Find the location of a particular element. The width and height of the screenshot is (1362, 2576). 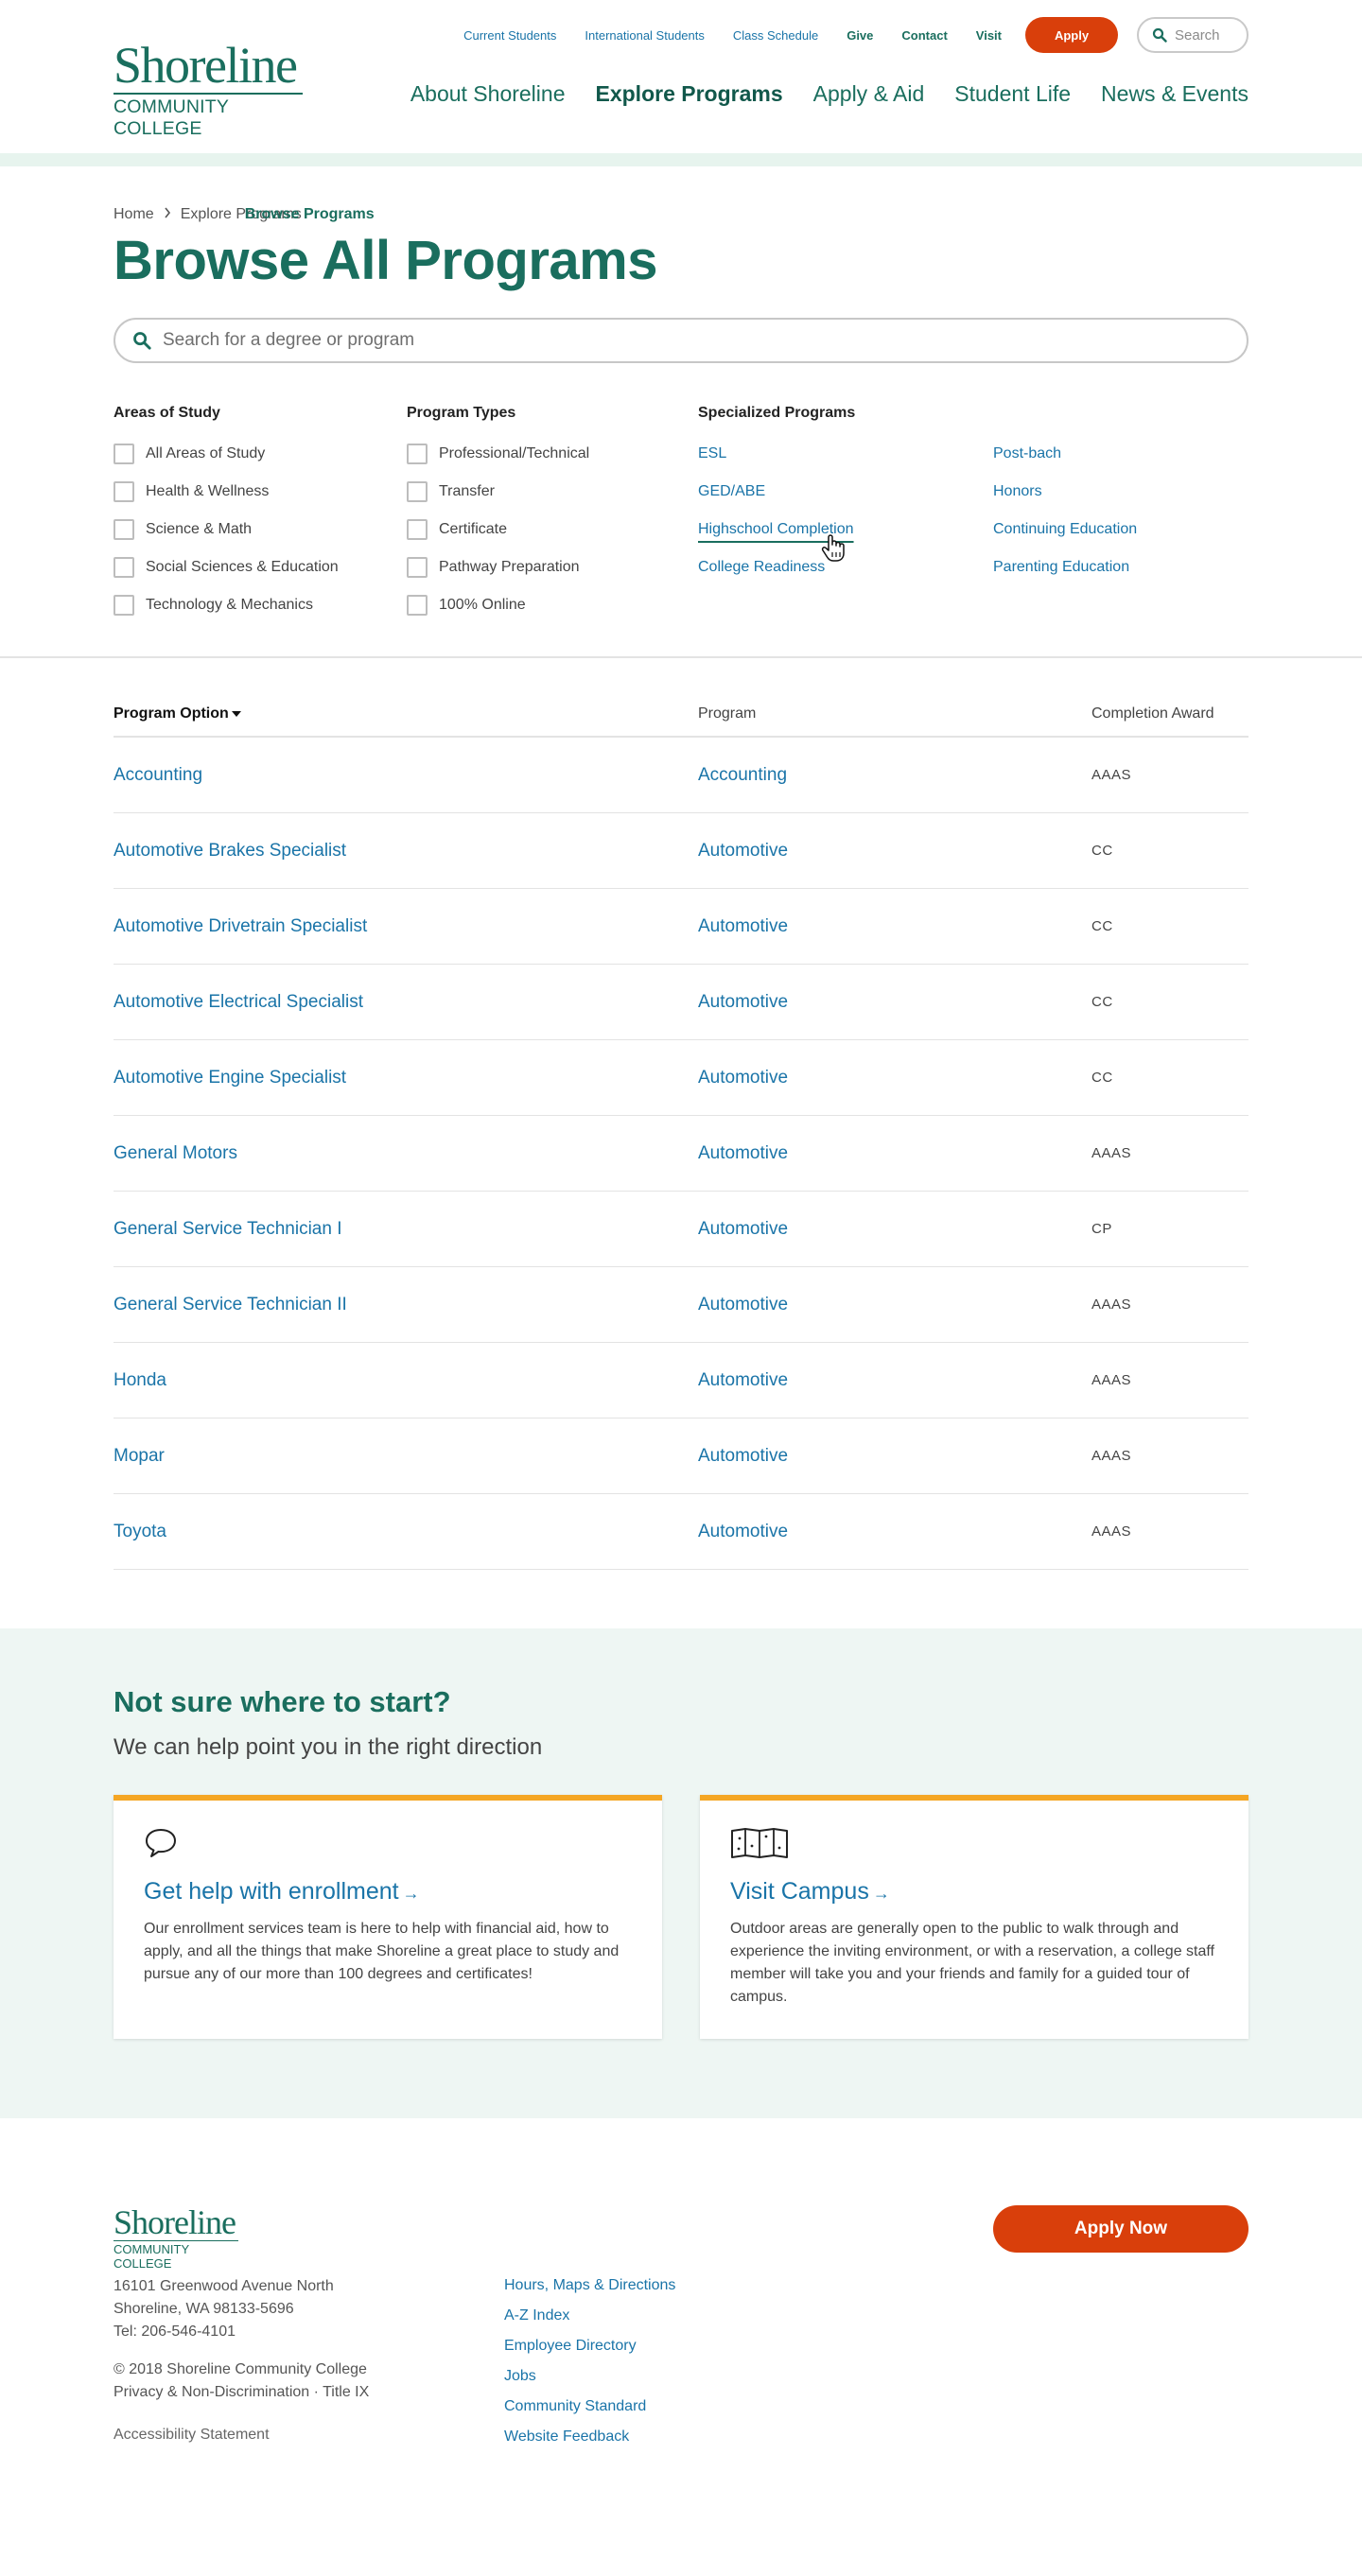

nav-apply-aid: Apply & Aid is located at coordinates (869, 94).